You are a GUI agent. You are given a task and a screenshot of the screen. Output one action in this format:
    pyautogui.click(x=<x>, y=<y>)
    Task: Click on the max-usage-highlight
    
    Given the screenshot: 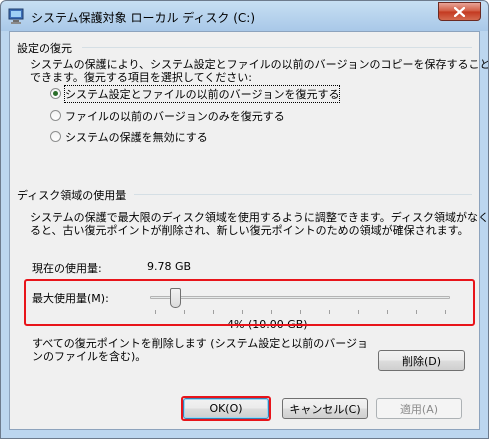 What is the action you would take?
    pyautogui.click(x=249, y=302)
    